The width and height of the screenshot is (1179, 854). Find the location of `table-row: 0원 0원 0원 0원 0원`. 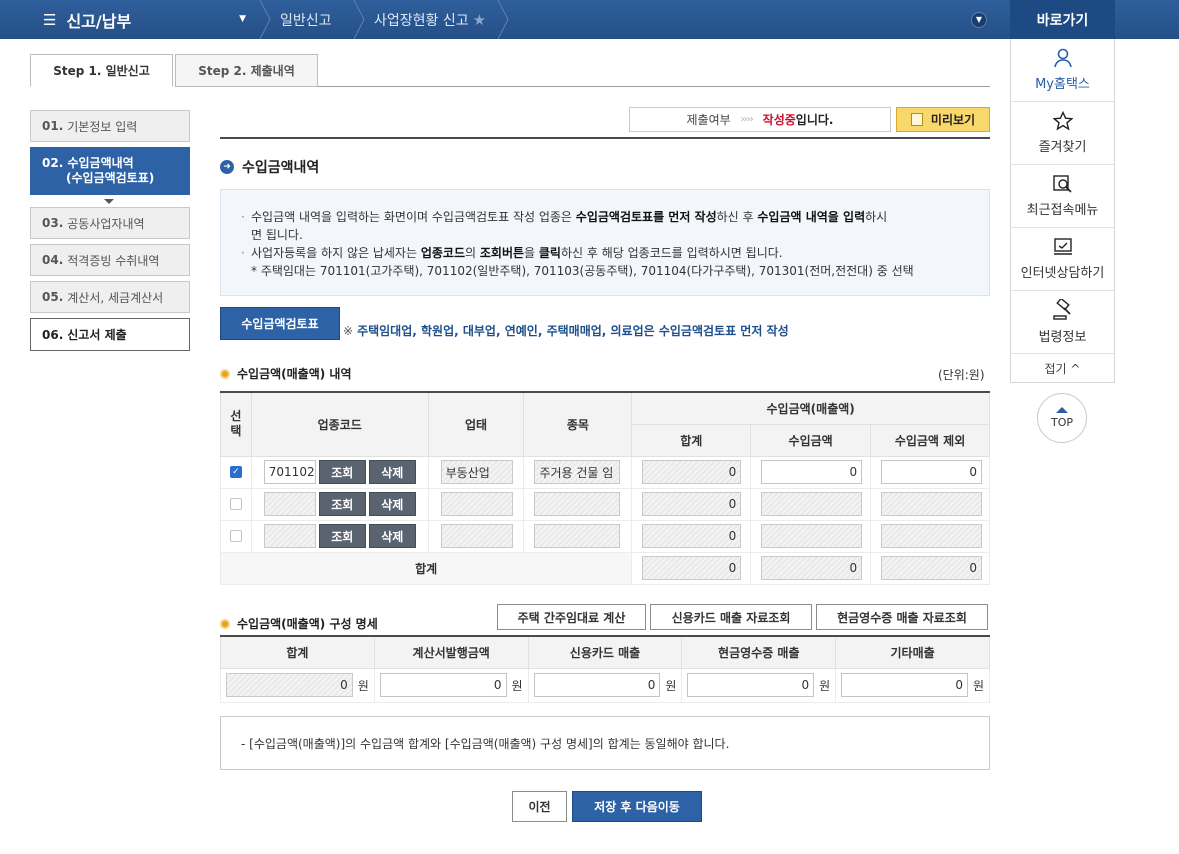

table-row: 0원 0원 0원 0원 0원 is located at coordinates (605, 685).